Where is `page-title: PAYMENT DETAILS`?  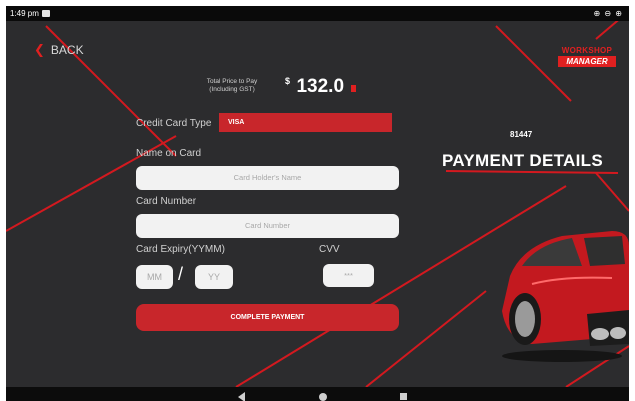 page-title: PAYMENT DETAILS is located at coordinates (522, 160).